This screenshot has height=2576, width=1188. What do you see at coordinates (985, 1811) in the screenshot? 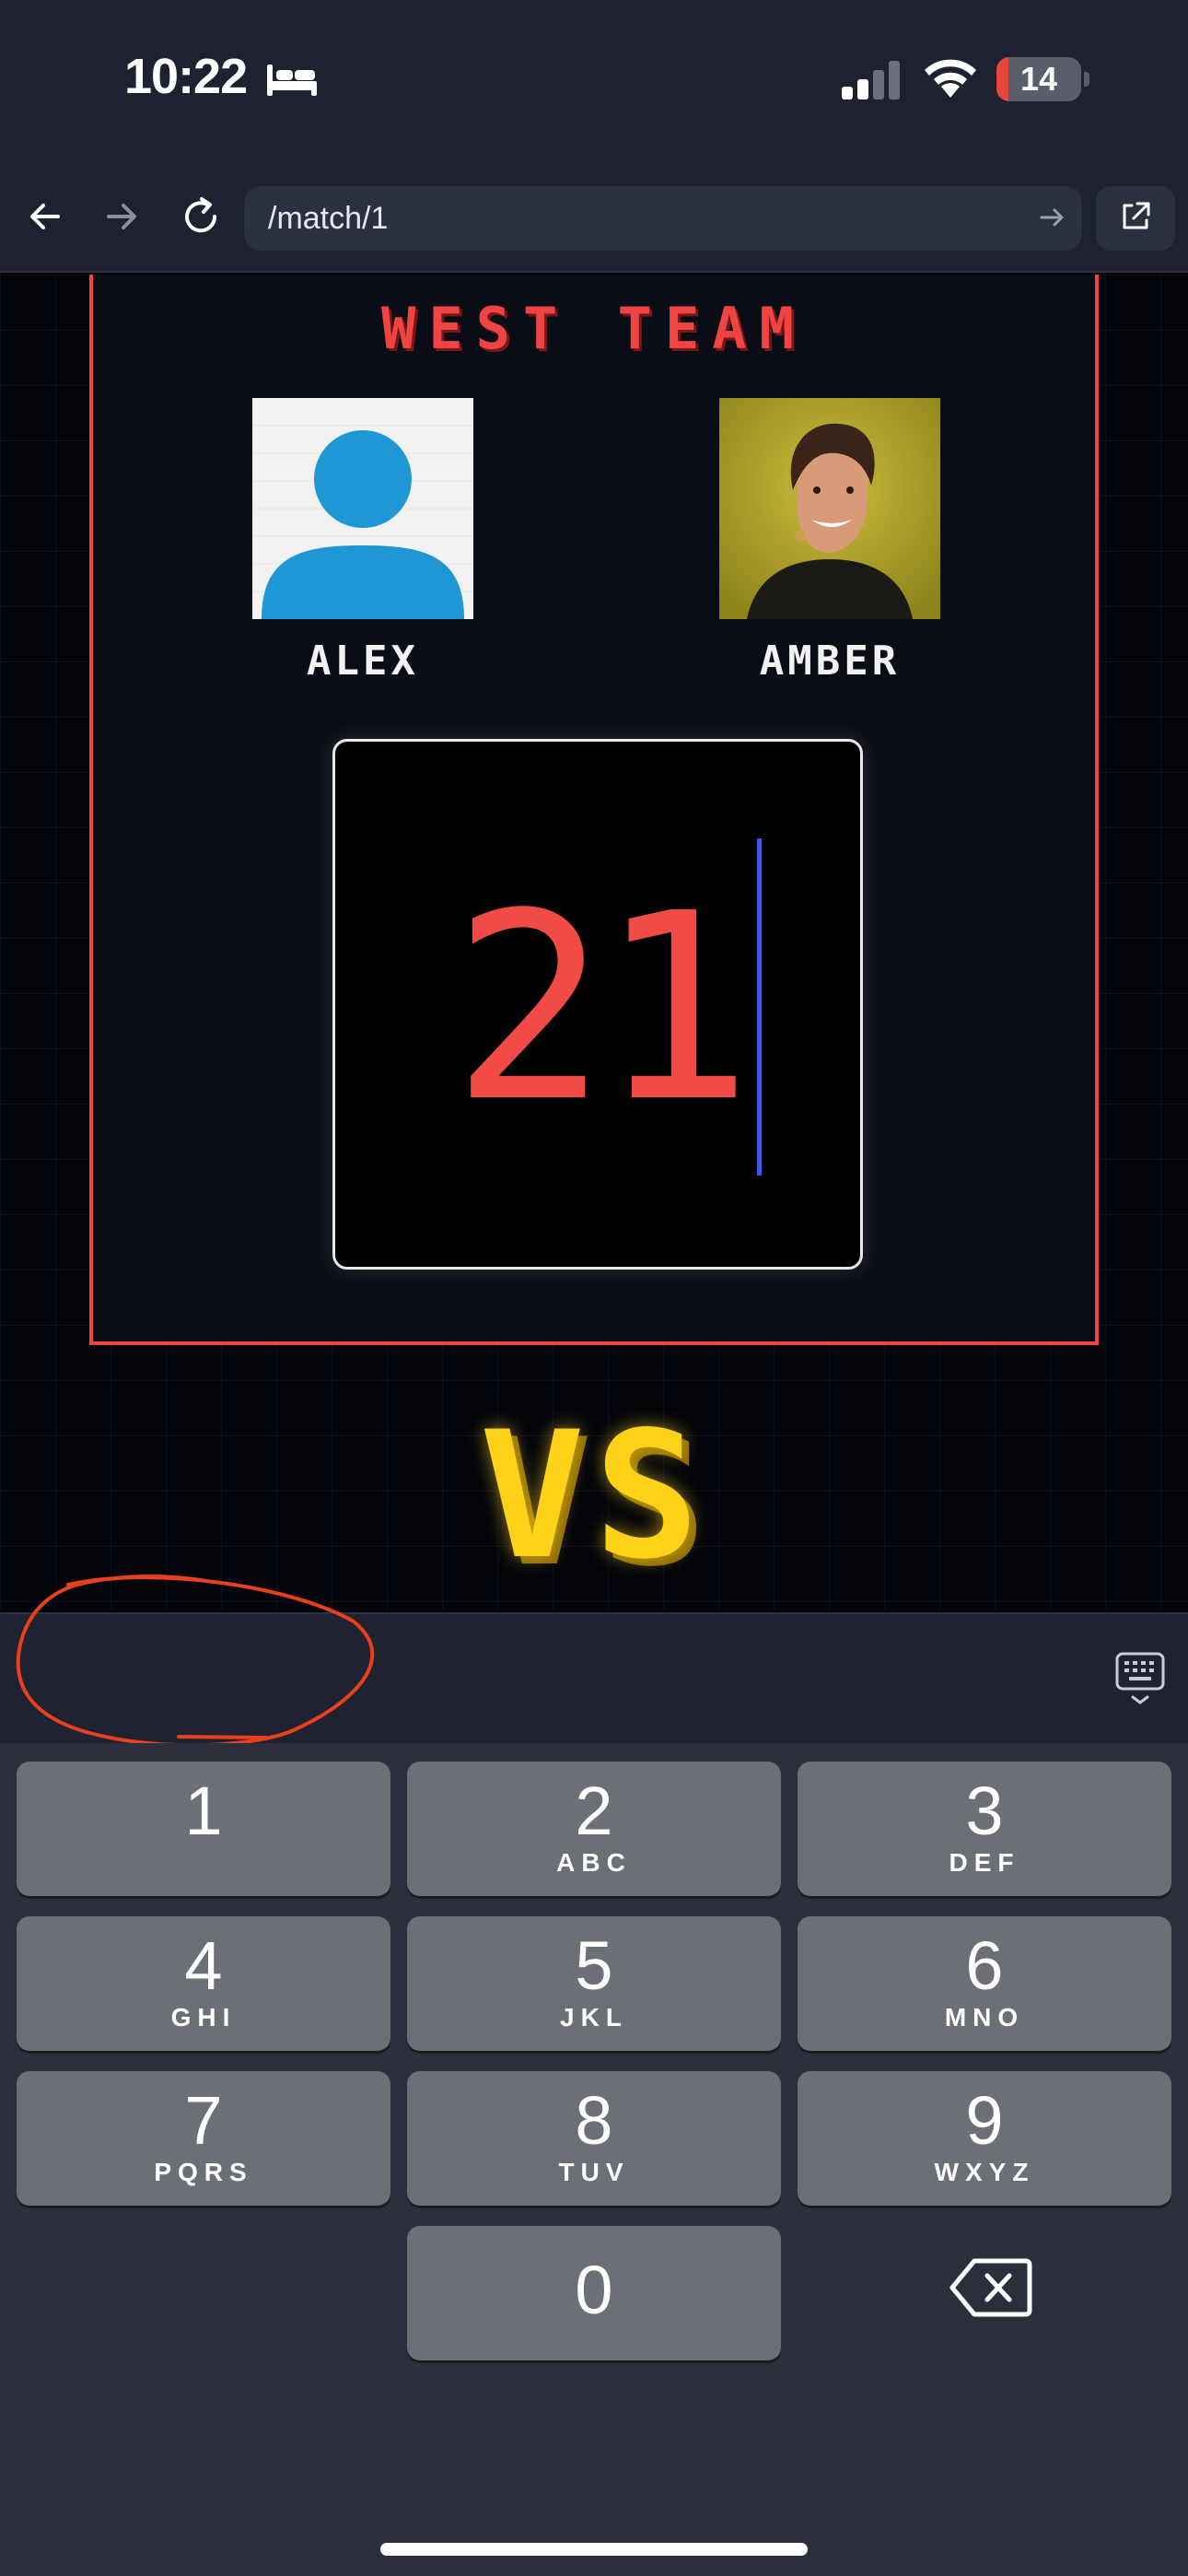
I see `key-number: 3` at bounding box center [985, 1811].